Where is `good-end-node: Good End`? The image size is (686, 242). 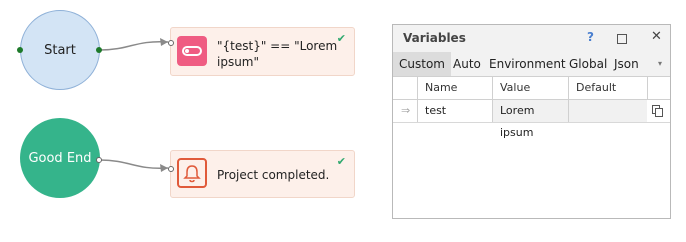 good-end-node: Good End is located at coordinates (60, 158).